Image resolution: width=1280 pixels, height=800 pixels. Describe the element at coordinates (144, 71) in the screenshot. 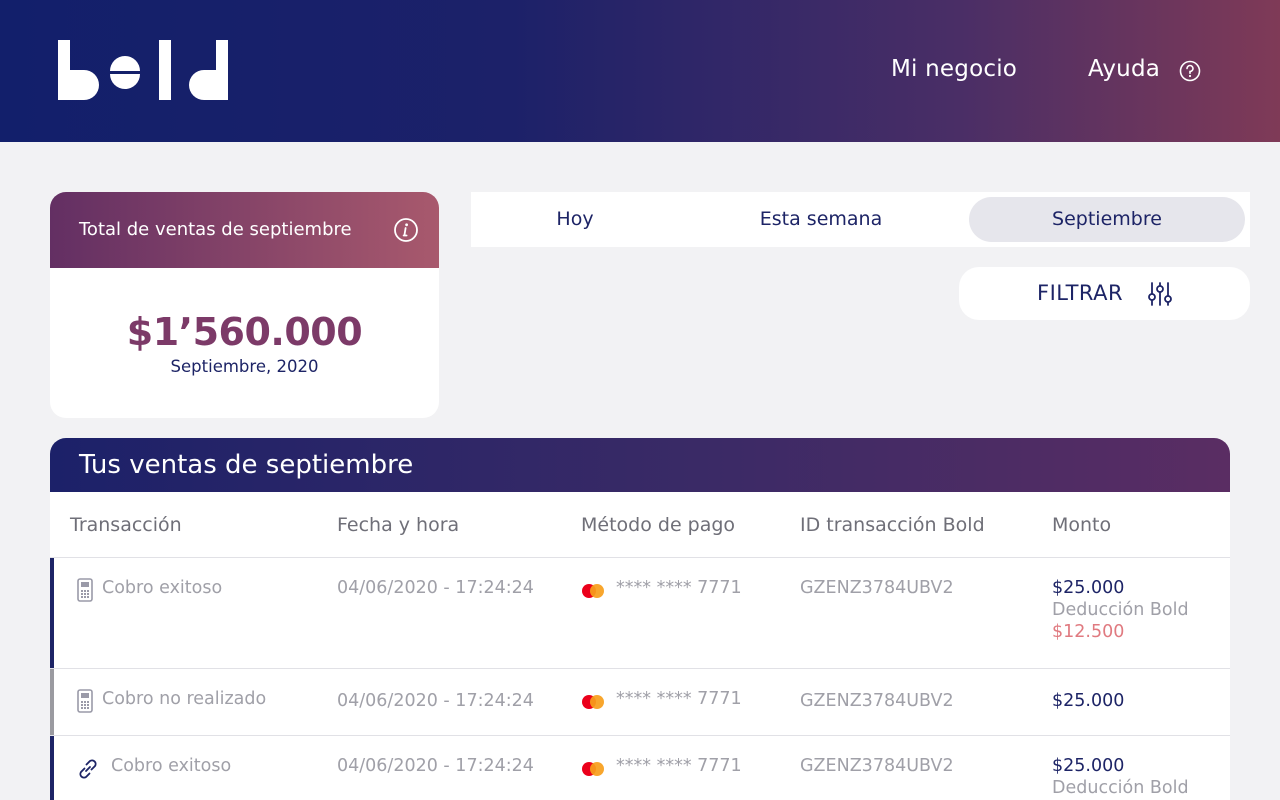

I see `bold-logo` at that location.